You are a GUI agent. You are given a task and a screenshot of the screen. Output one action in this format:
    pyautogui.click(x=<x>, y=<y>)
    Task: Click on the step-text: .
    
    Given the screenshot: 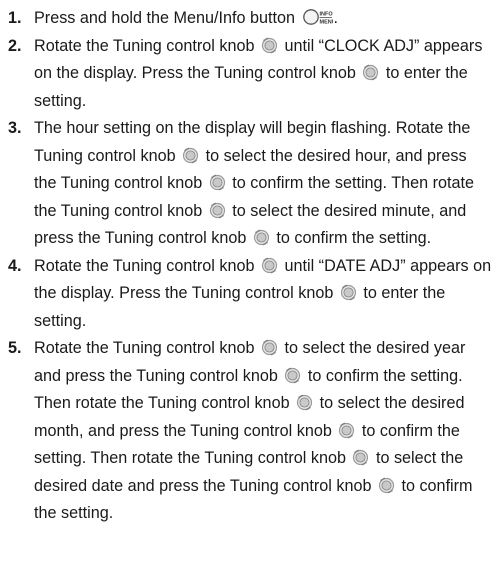 What is the action you would take?
    pyautogui.click(x=335, y=18)
    